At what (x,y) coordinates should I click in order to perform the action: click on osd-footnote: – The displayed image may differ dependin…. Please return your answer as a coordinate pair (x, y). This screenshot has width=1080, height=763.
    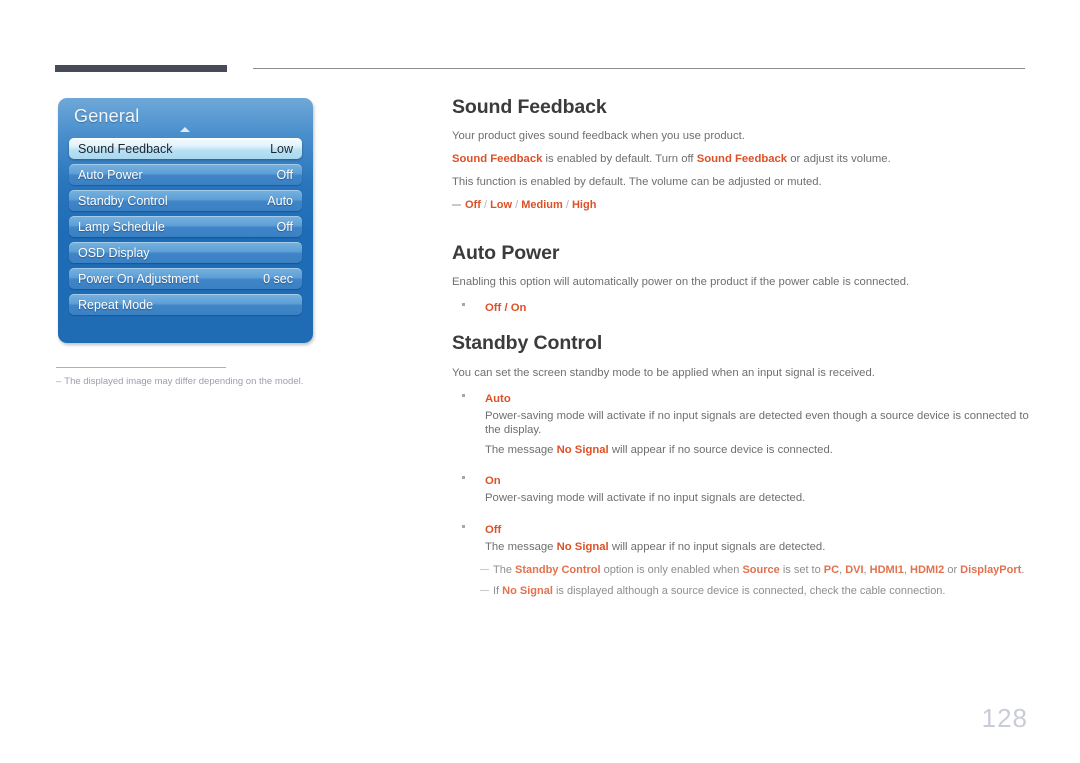
    Looking at the image, I should click on (206, 381).